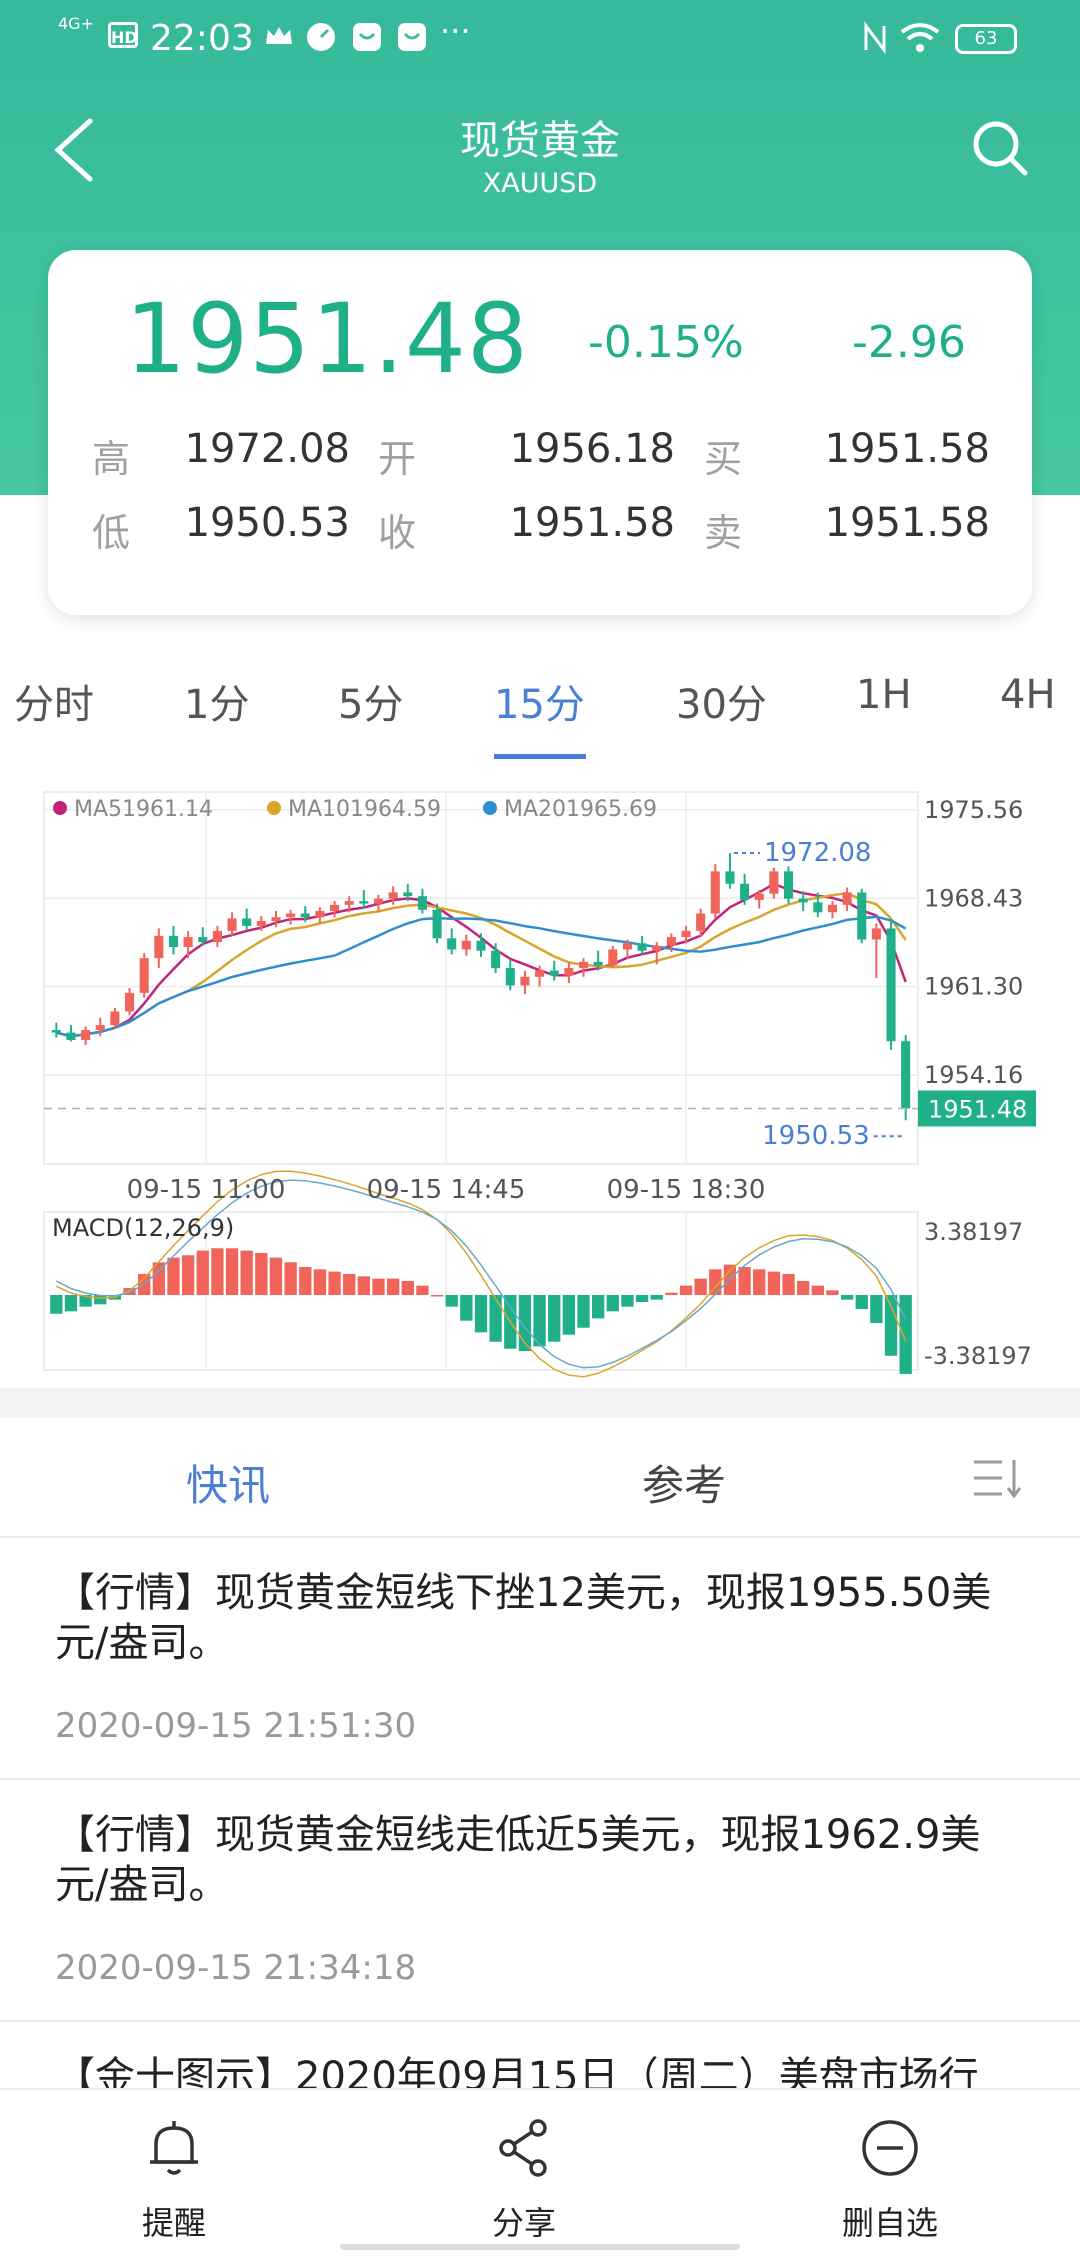 The width and height of the screenshot is (1080, 2258). What do you see at coordinates (540, 183) in the screenshot?
I see `symbol-code: XAUUSD` at bounding box center [540, 183].